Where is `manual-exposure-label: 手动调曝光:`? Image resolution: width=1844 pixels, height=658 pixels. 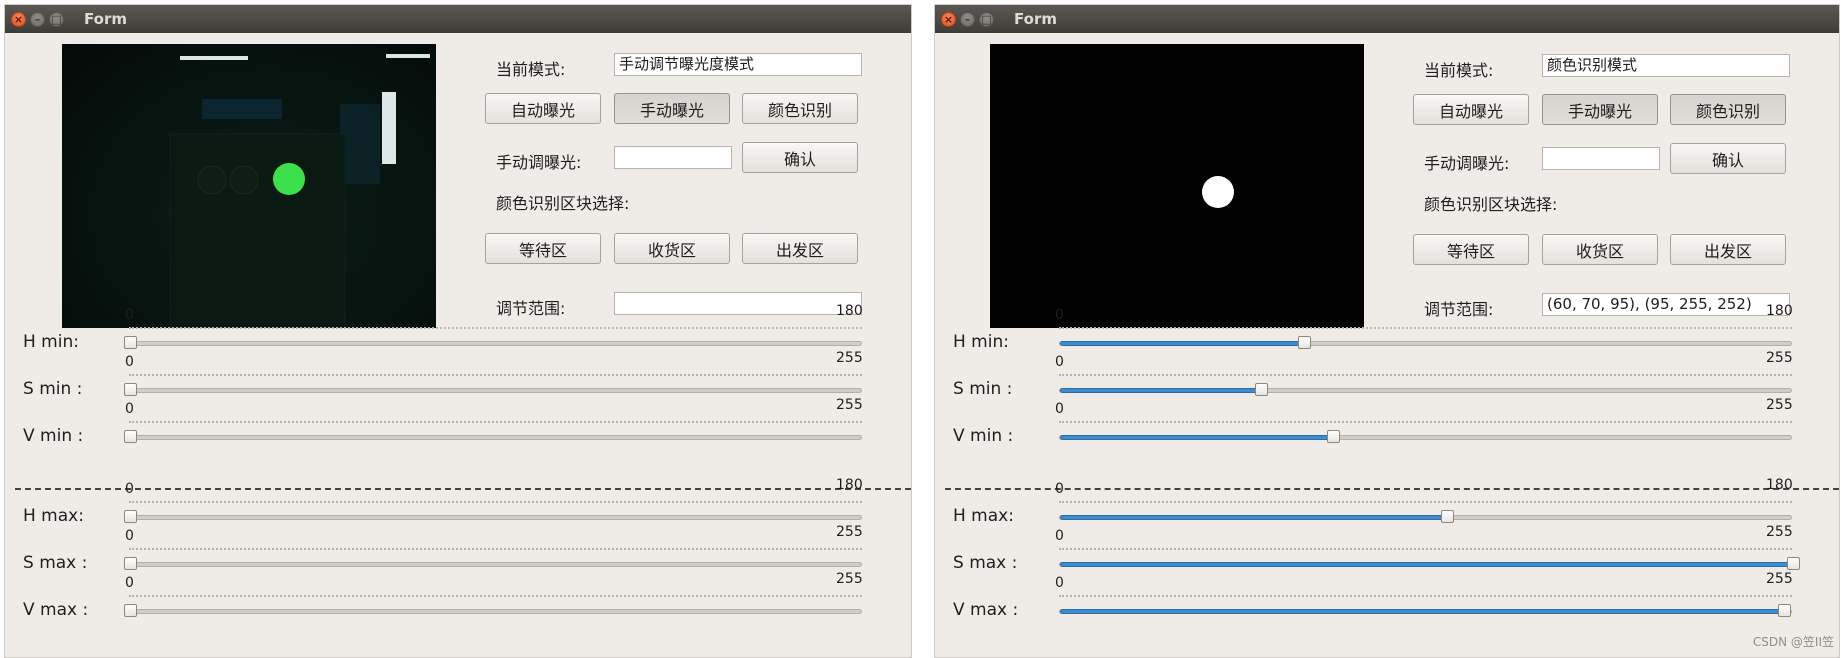 manual-exposure-label: 手动调曝光: is located at coordinates (1467, 163).